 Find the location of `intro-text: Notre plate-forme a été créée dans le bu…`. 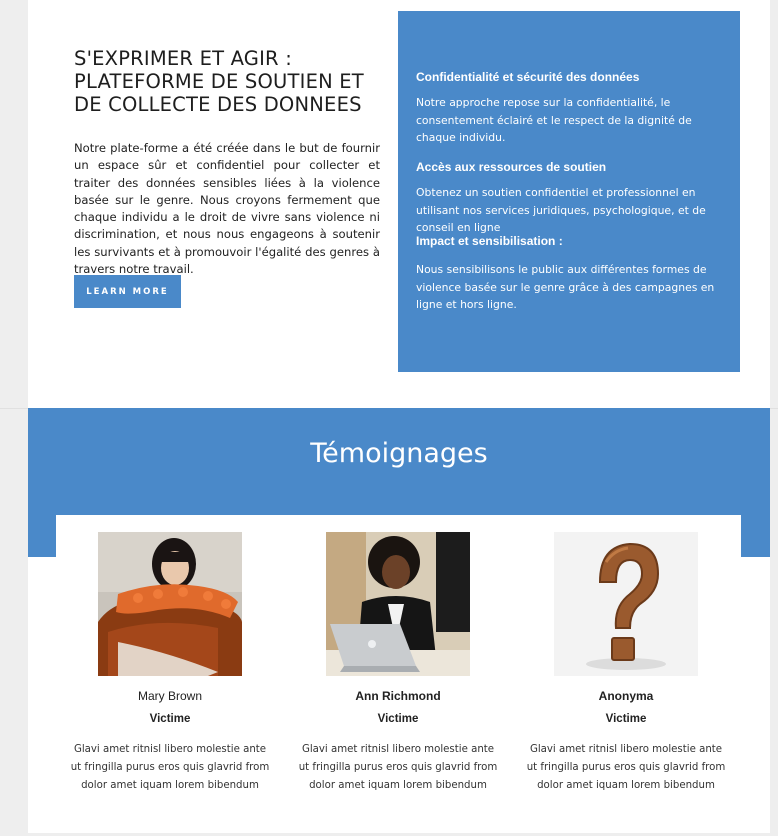

intro-text: Notre plate-forme a été créée dans le bu… is located at coordinates (227, 209).